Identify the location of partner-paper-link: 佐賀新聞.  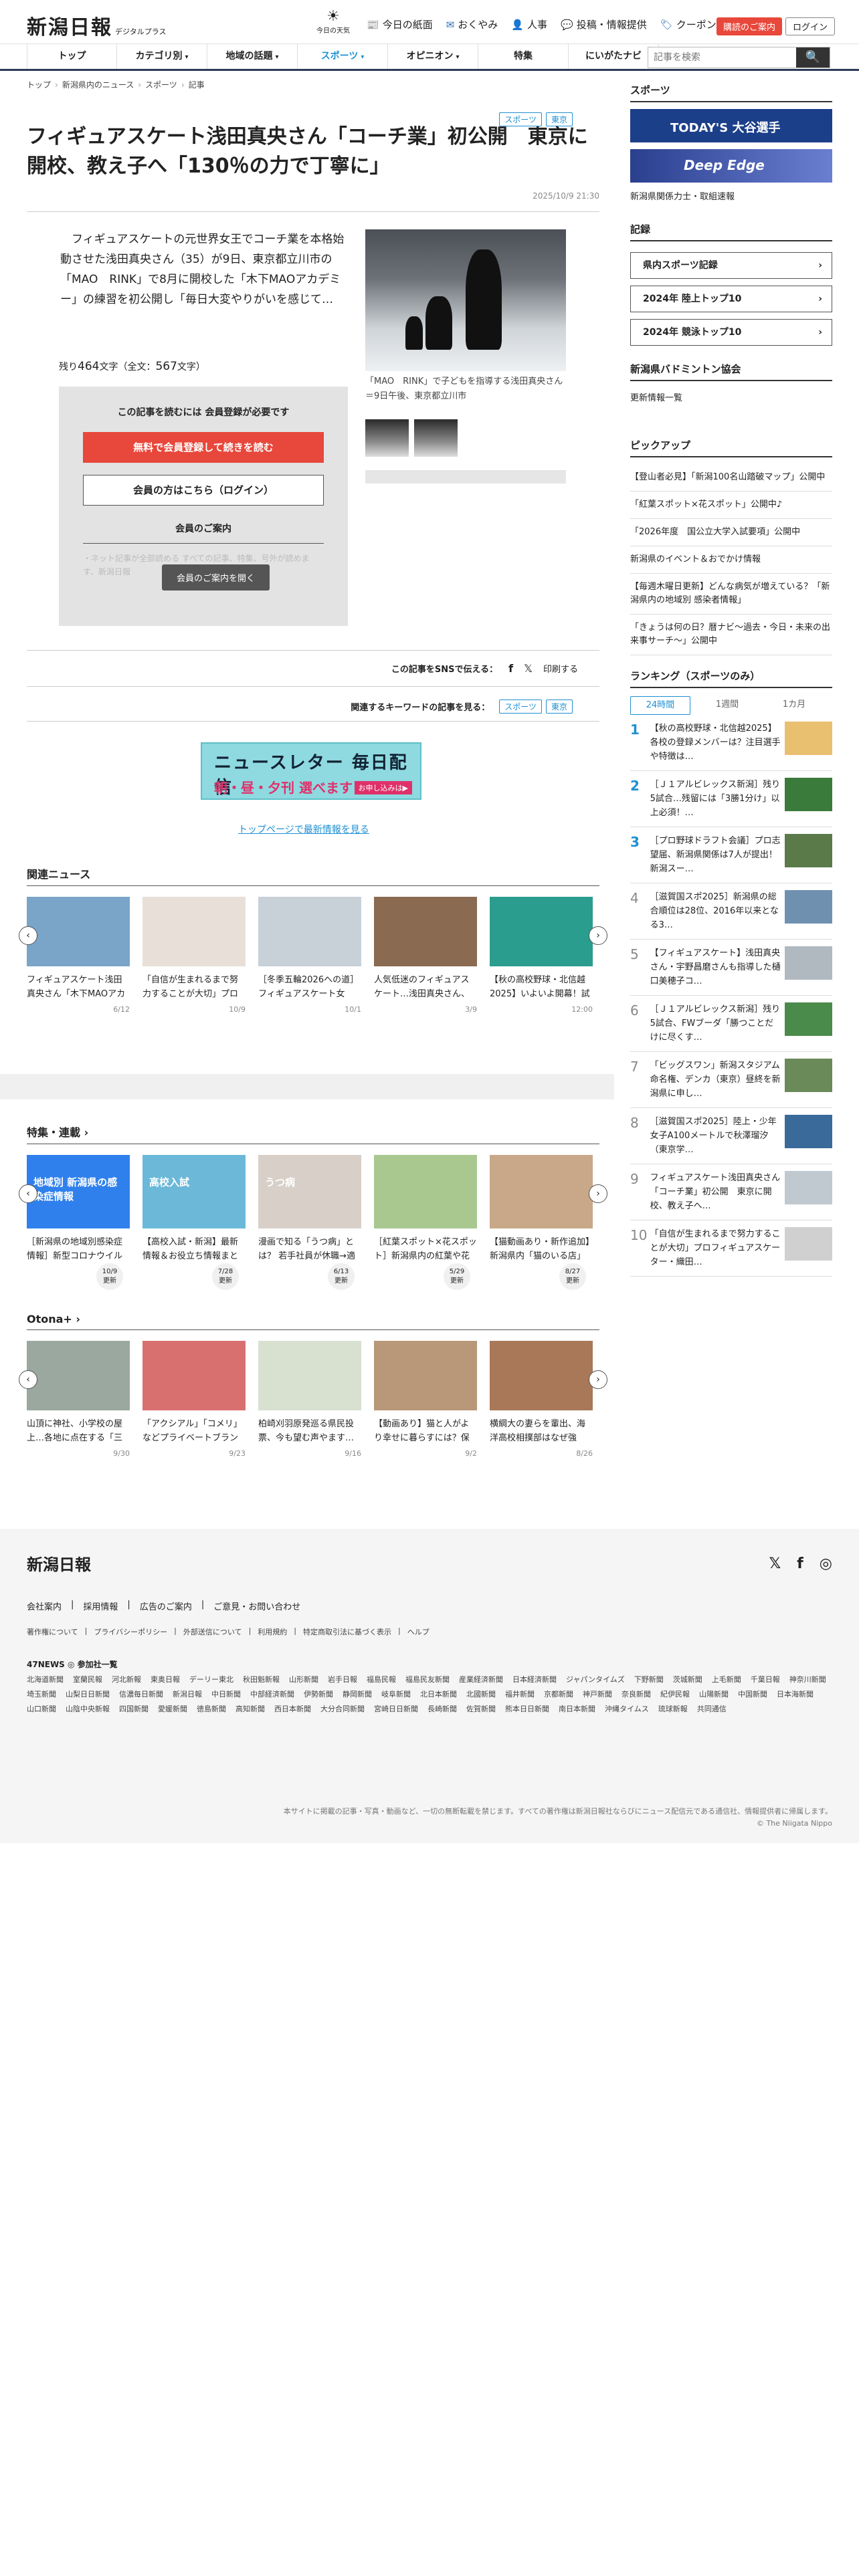
(481, 1710).